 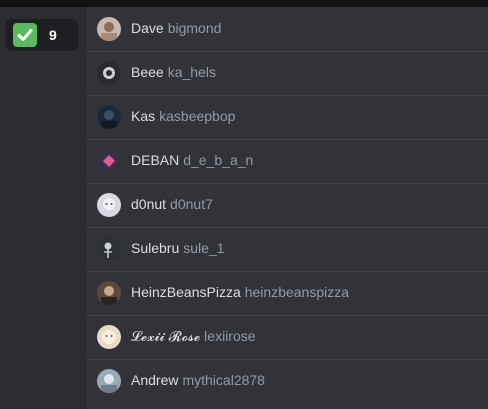 What do you see at coordinates (218, 160) in the screenshot?
I see `username: d_e_b_a_n` at bounding box center [218, 160].